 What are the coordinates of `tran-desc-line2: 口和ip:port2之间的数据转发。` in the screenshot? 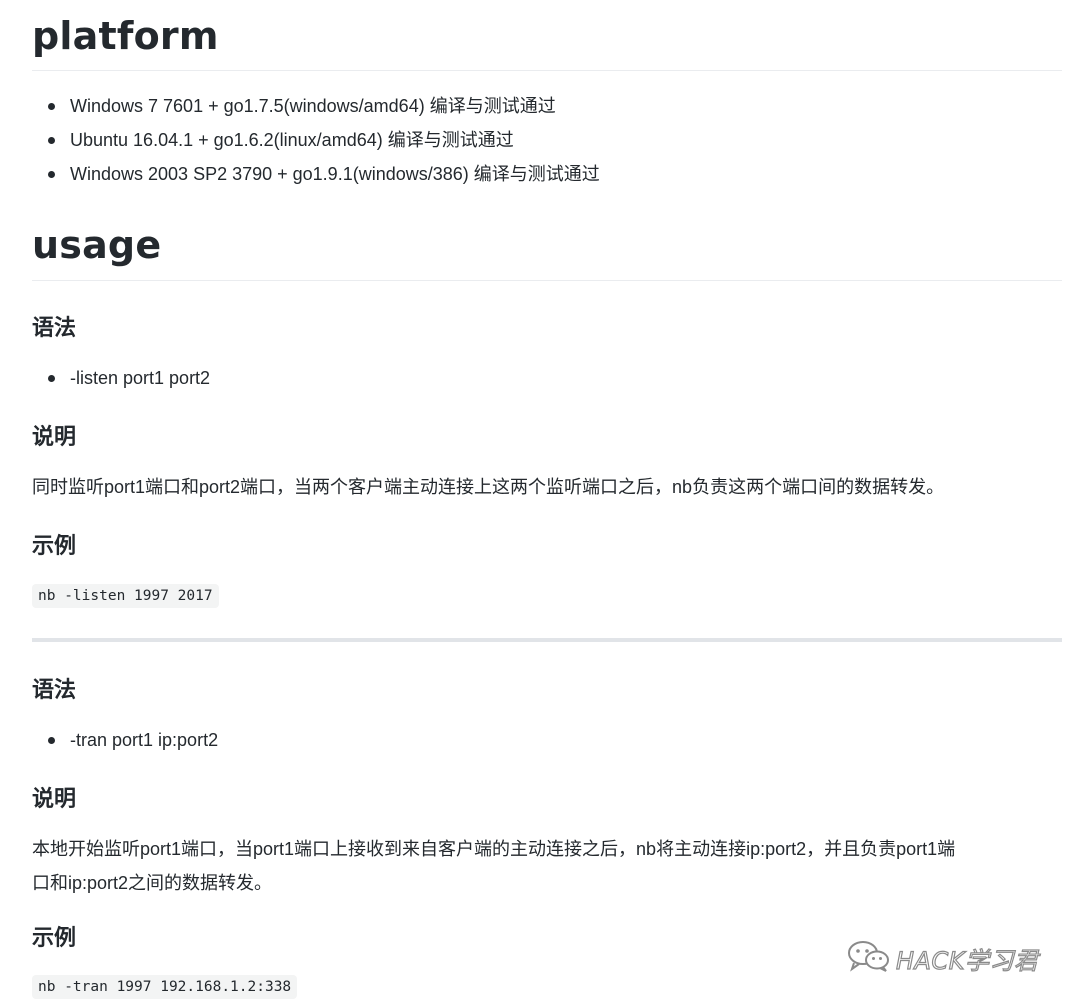 It's located at (152, 883).